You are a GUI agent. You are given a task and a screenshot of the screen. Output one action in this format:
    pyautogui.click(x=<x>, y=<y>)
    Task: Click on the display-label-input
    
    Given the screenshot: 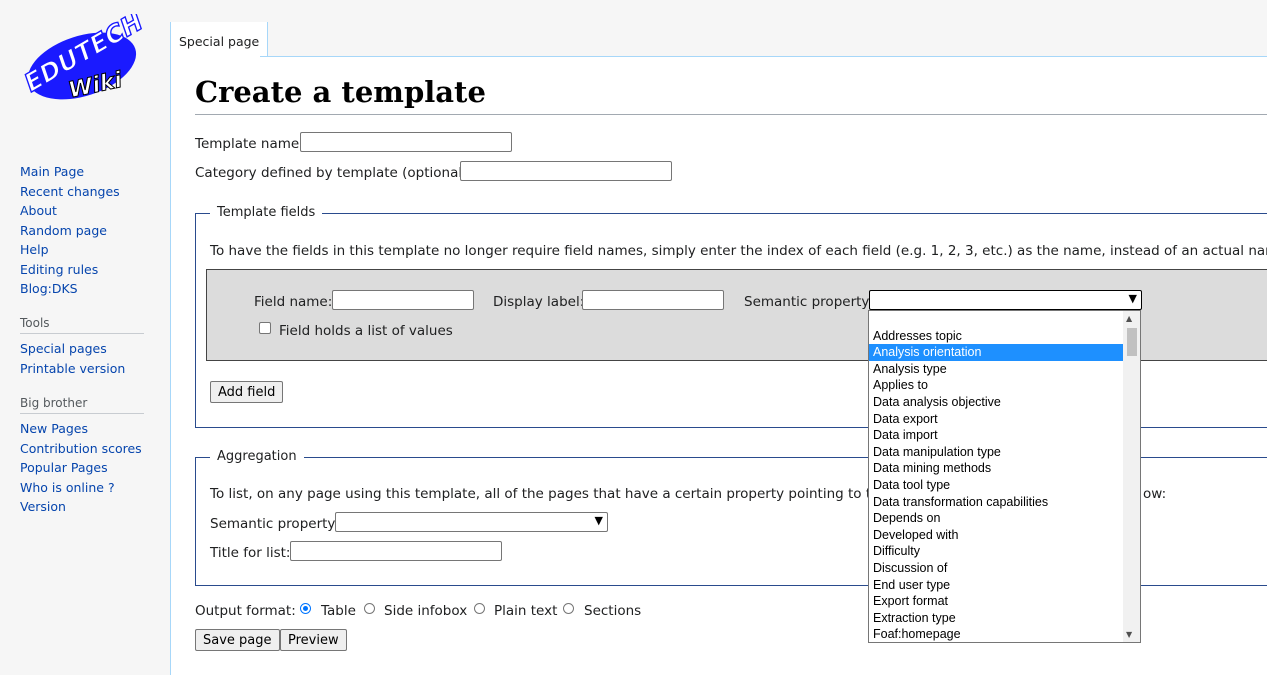 What is the action you would take?
    pyautogui.click(x=653, y=300)
    